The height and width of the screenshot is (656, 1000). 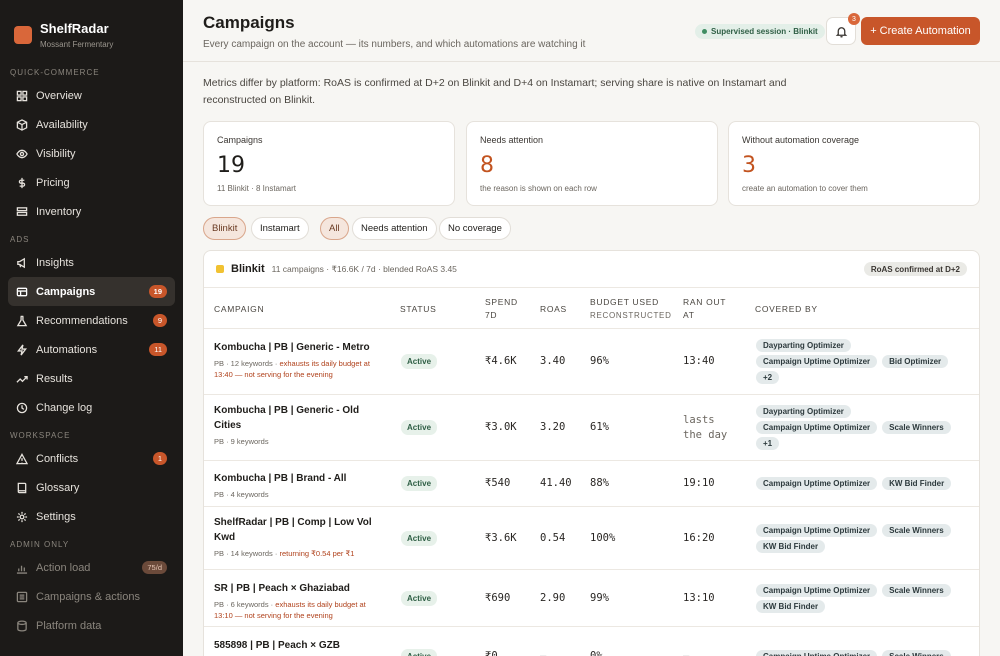 What do you see at coordinates (91, 182) in the screenshot?
I see `sidebar-item-pricing: Pricing` at bounding box center [91, 182].